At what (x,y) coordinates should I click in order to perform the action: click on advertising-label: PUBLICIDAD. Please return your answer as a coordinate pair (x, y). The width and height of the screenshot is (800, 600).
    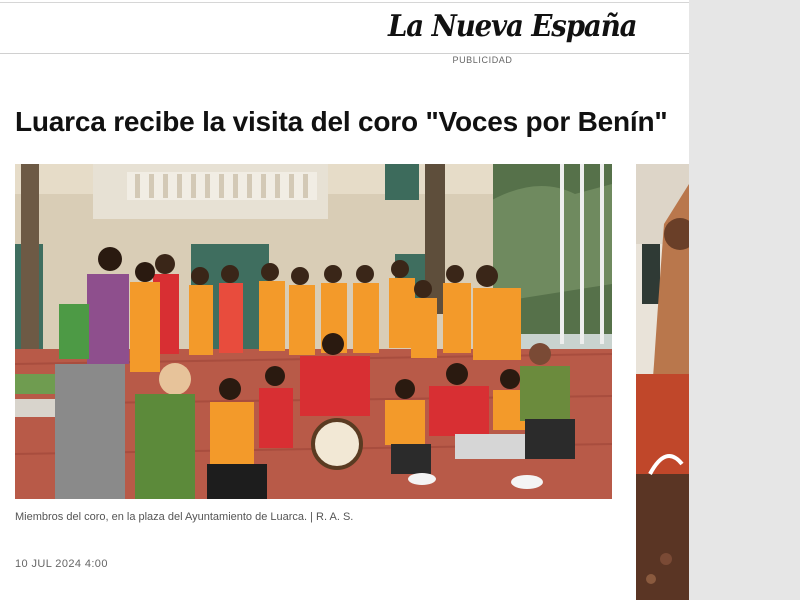
    Looking at the image, I should click on (482, 60).